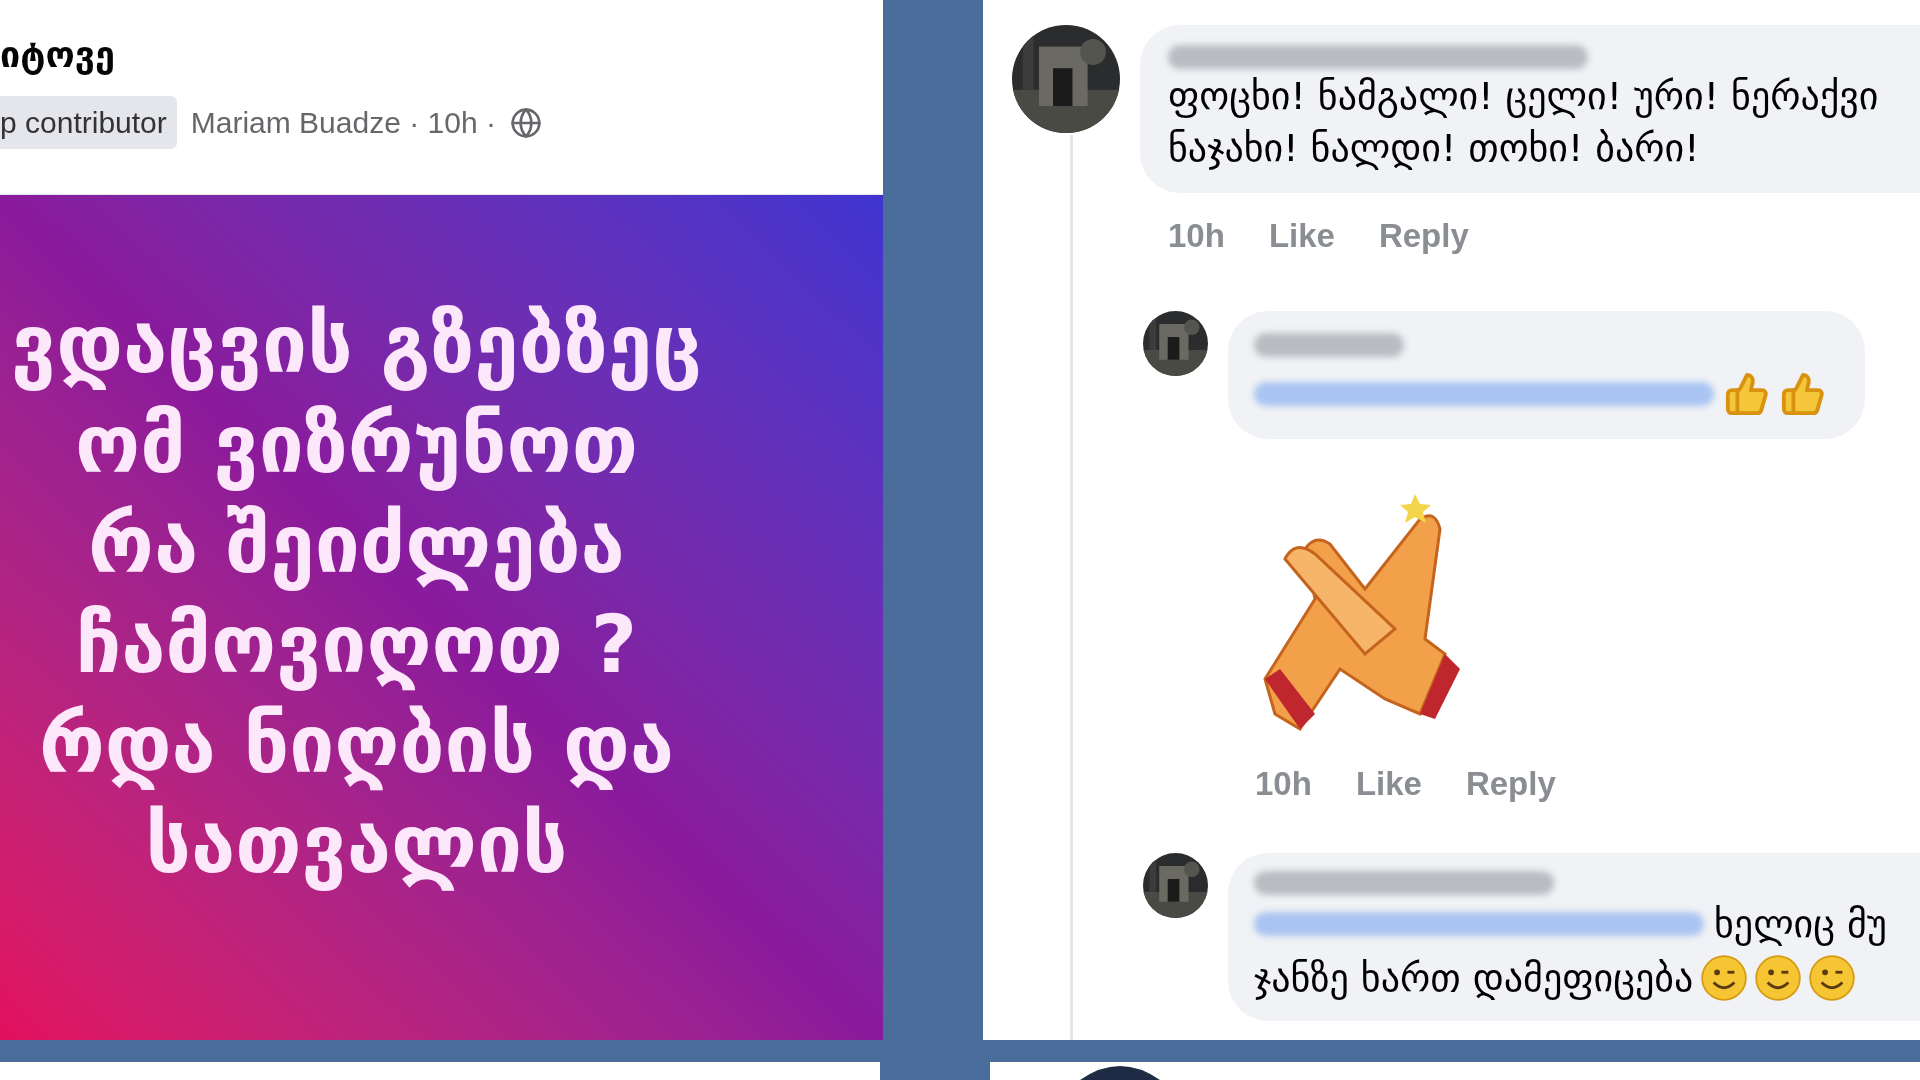  Describe the element at coordinates (356, 545) in the screenshot. I see `post-image-text: რა შეიძლება` at that location.